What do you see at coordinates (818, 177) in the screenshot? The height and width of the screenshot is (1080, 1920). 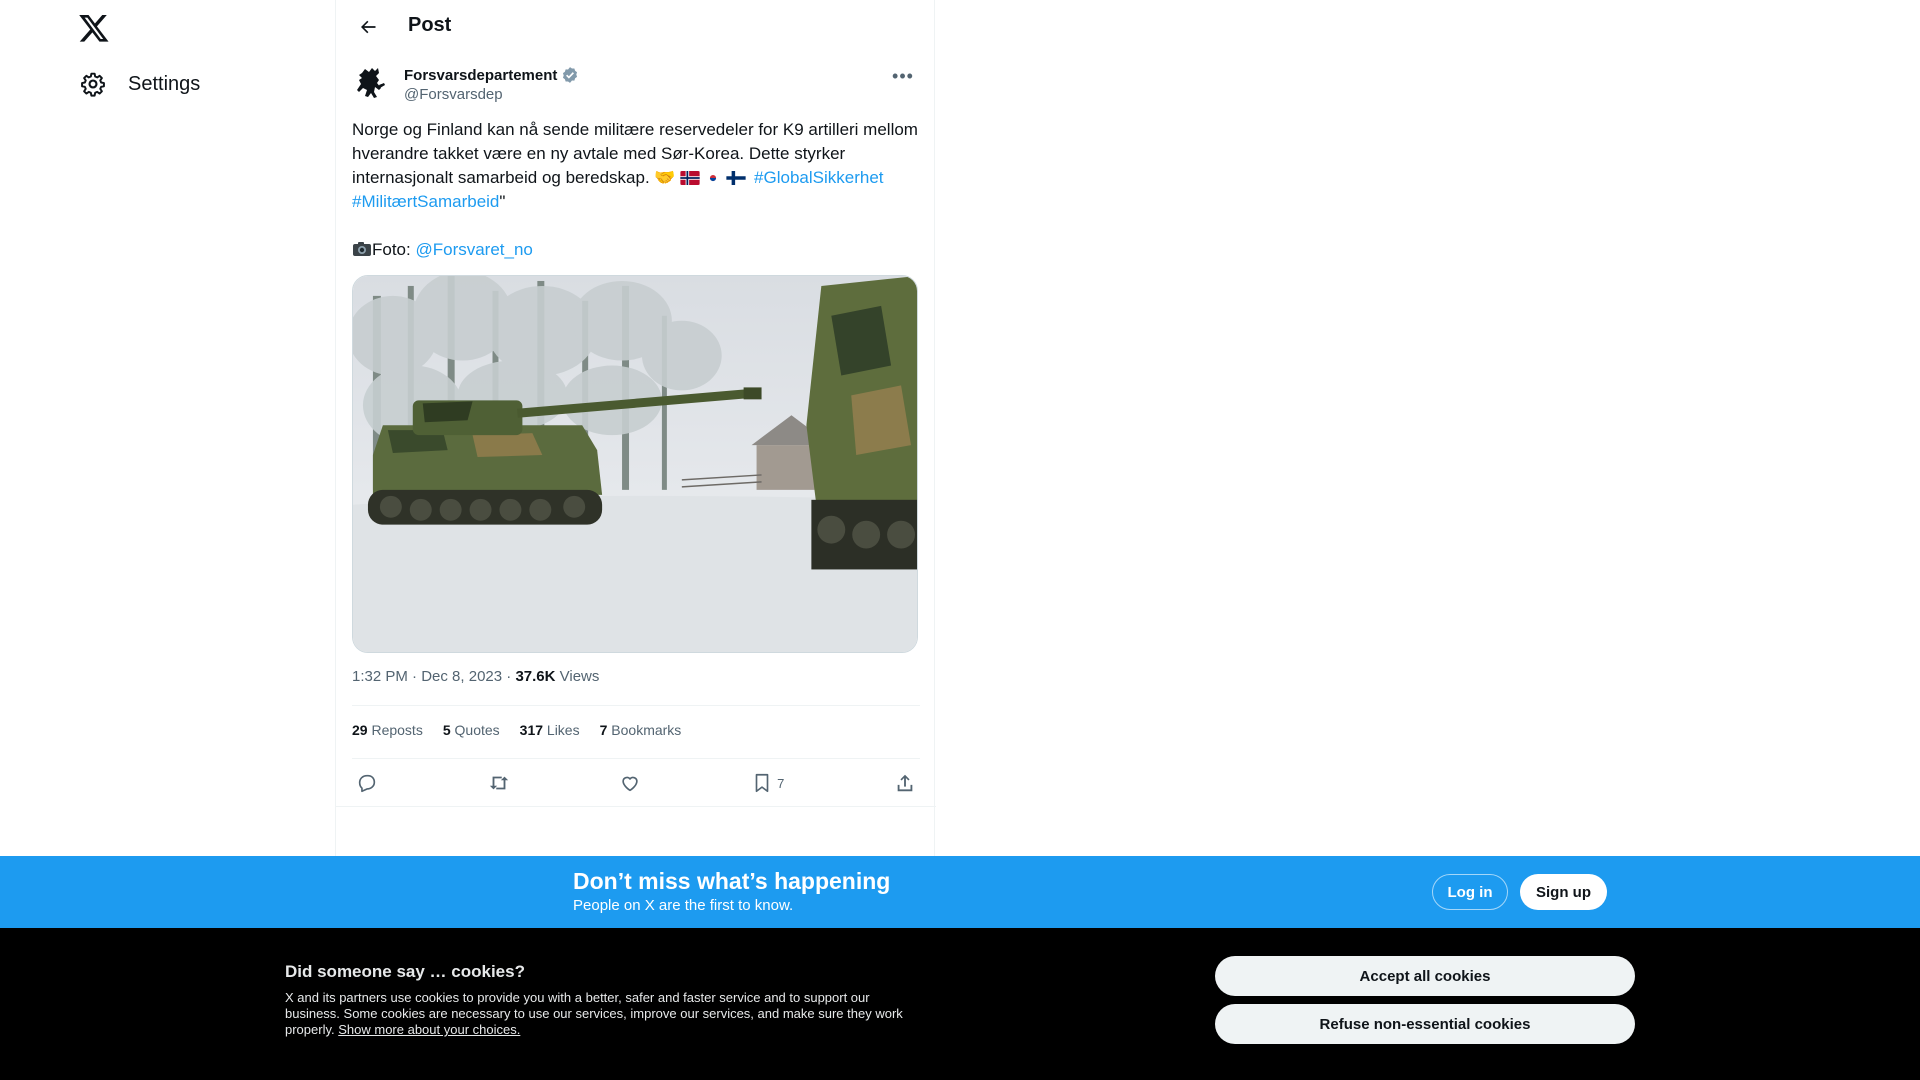 I see `hashtag-global-sikkerhet: #GlobalSikkerhet` at bounding box center [818, 177].